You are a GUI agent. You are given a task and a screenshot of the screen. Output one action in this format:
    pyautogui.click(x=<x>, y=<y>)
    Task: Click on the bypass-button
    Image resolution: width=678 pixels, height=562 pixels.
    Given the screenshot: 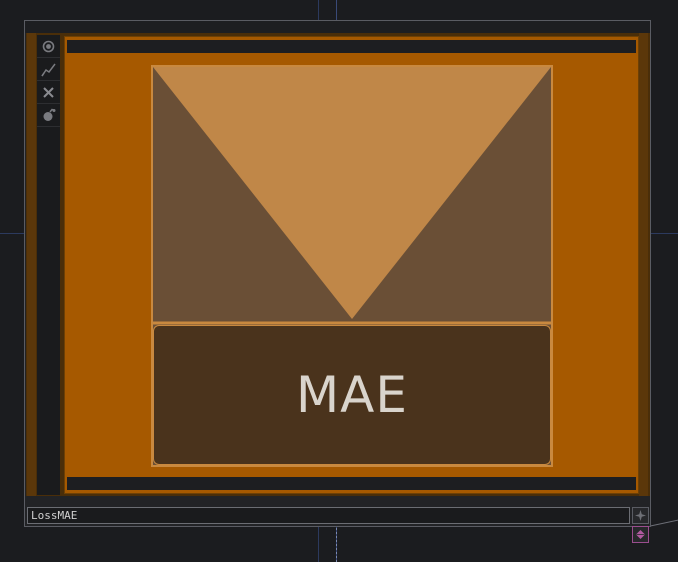 What is the action you would take?
    pyautogui.click(x=48, y=92)
    